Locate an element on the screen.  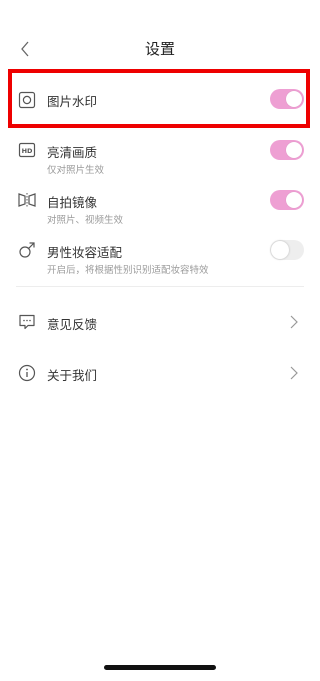
male-icon is located at coordinates (27, 250).